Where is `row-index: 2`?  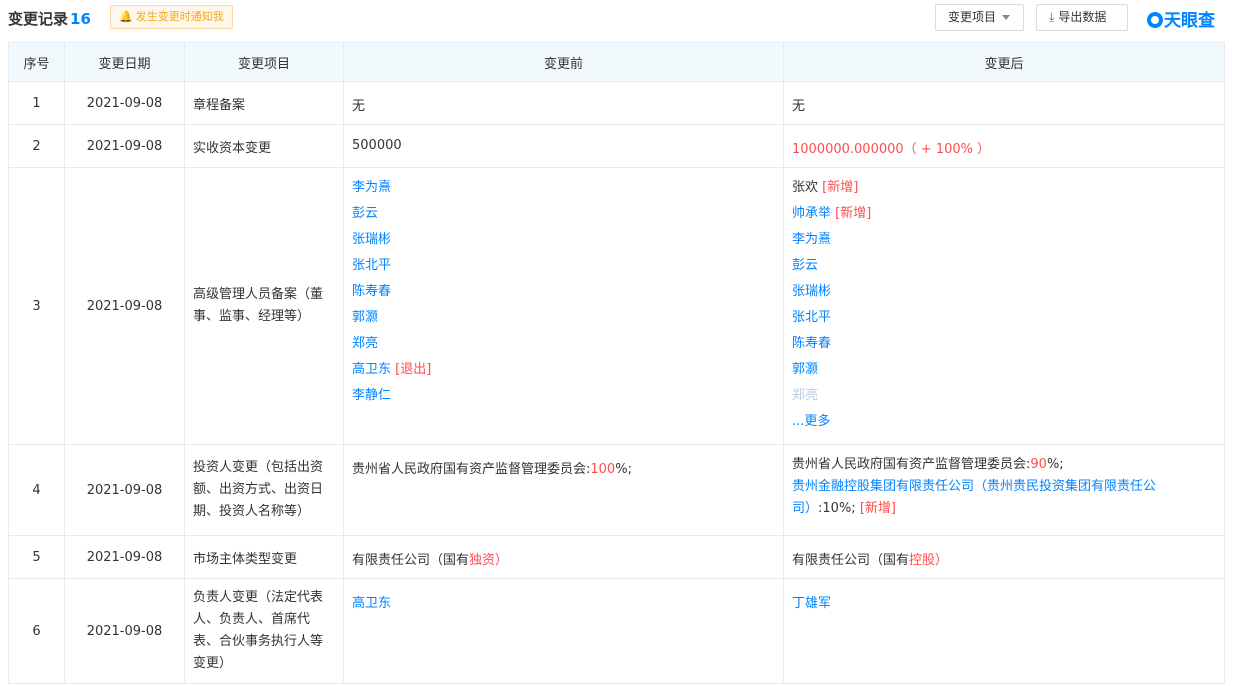
row-index: 2 is located at coordinates (36, 146).